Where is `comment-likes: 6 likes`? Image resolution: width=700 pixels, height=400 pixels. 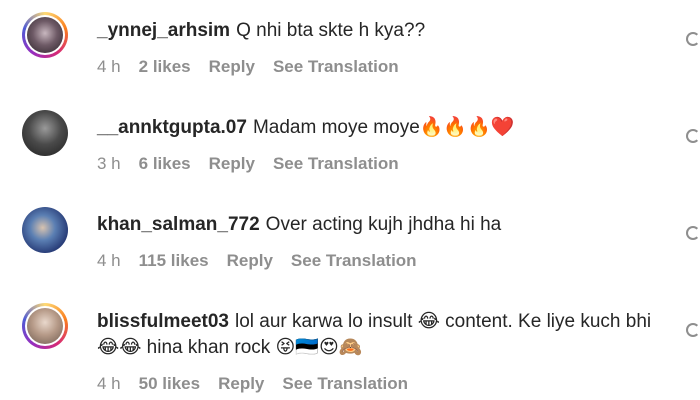 comment-likes: 6 likes is located at coordinates (165, 163).